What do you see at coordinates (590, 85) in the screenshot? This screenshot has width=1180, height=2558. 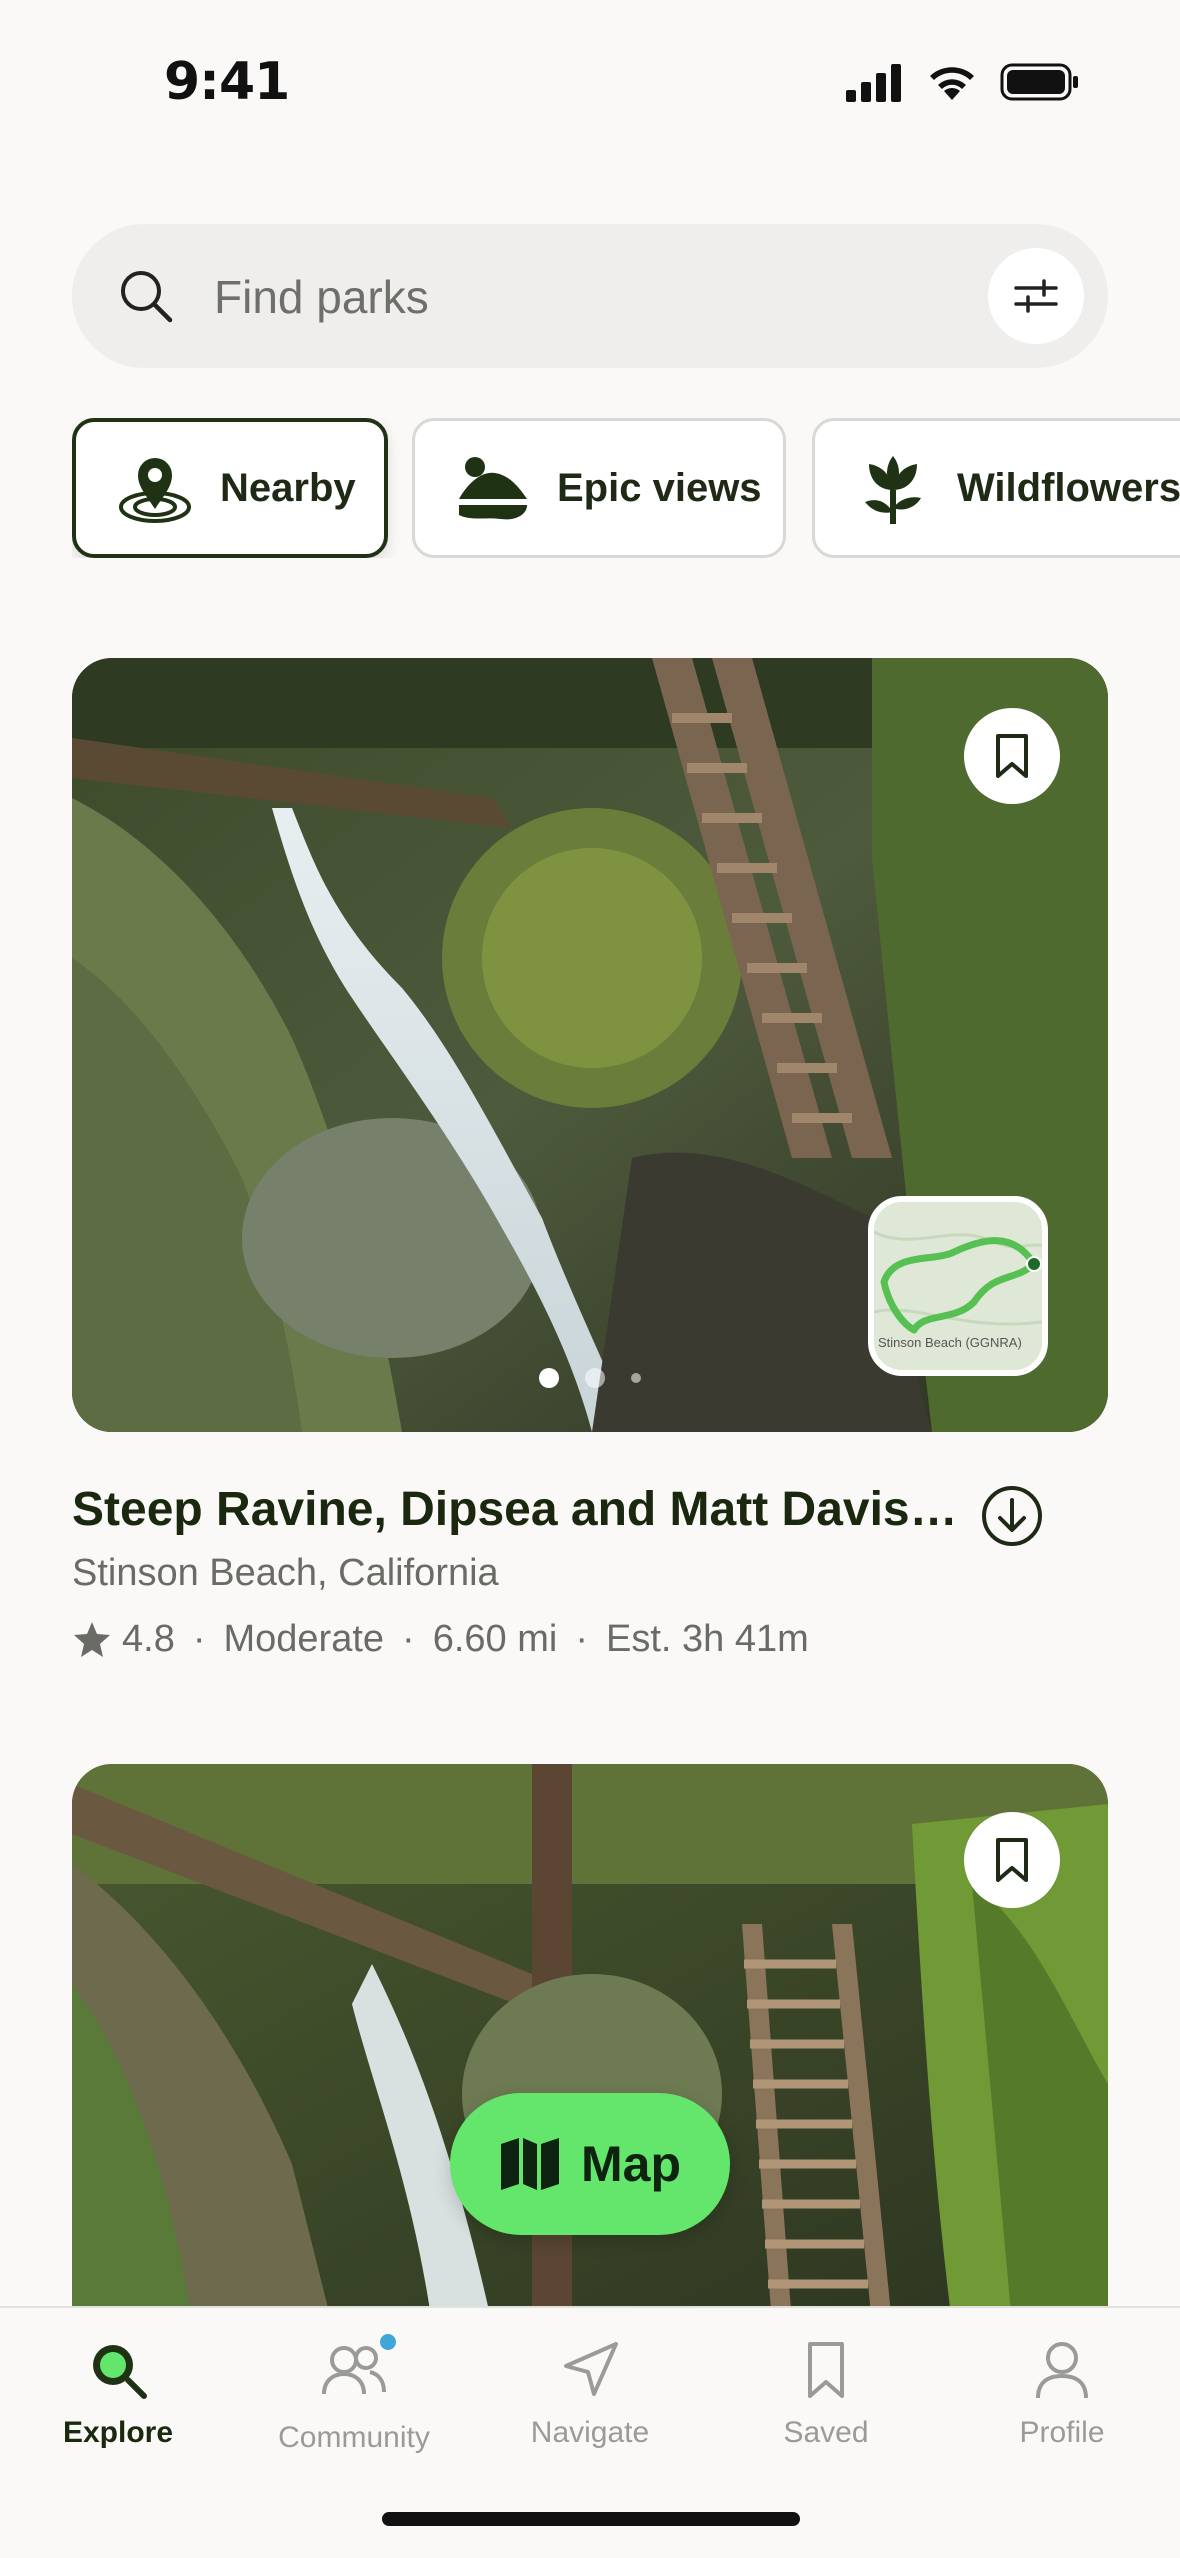 I see `status-bar: 9:41` at bounding box center [590, 85].